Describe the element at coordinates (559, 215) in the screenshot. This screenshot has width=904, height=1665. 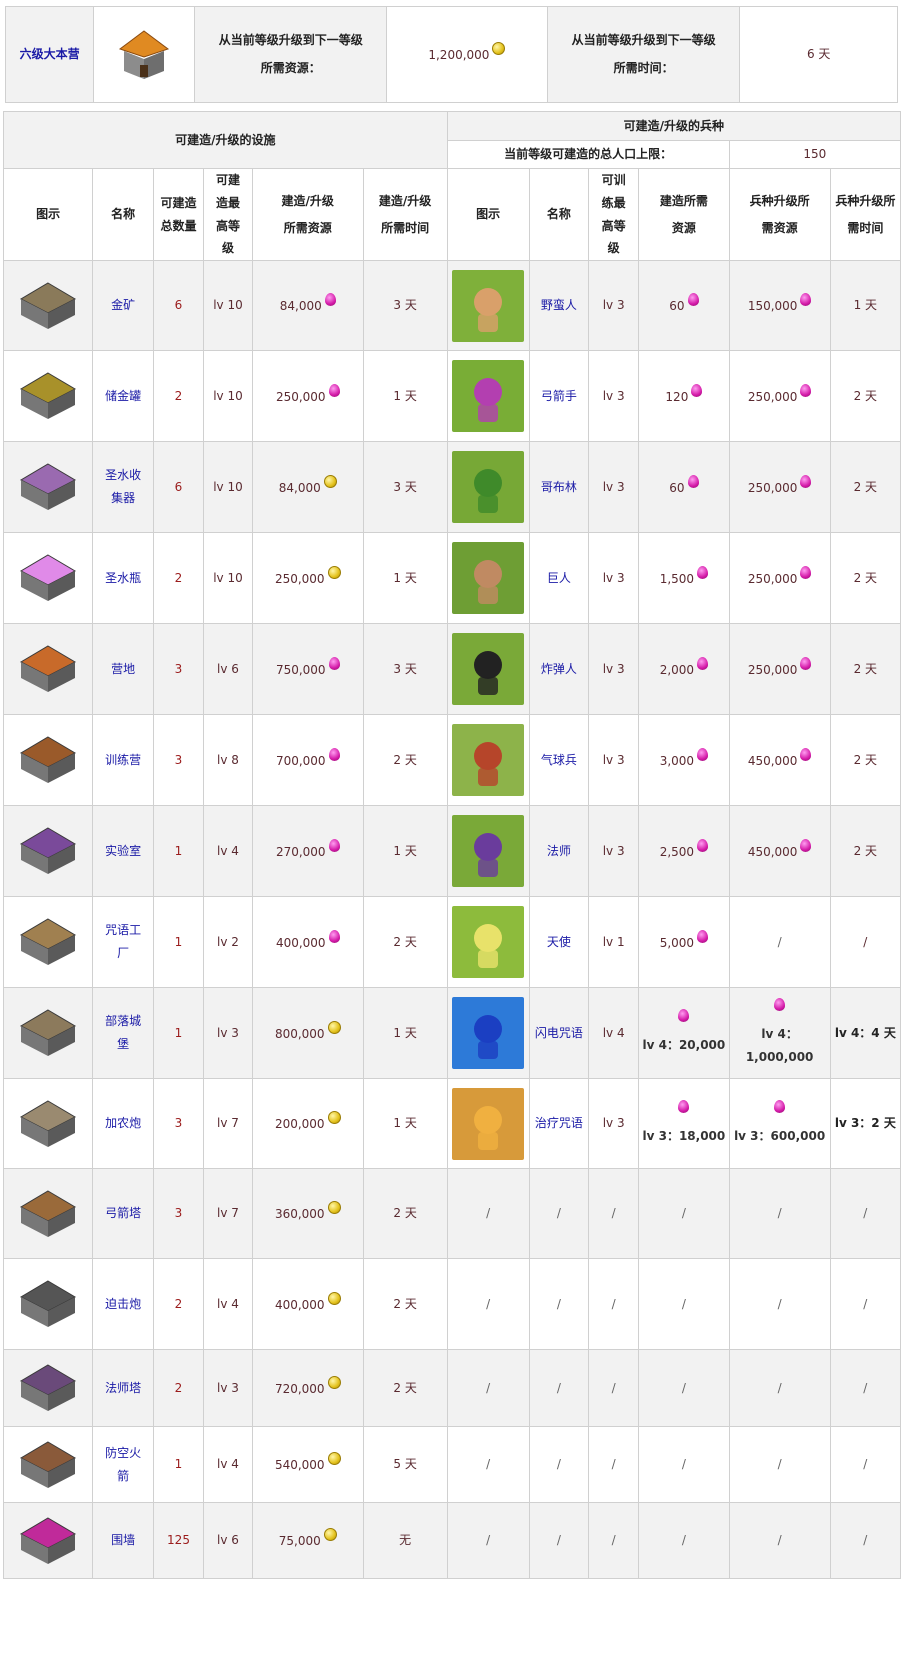
I see `col-right-name: 名称` at that location.